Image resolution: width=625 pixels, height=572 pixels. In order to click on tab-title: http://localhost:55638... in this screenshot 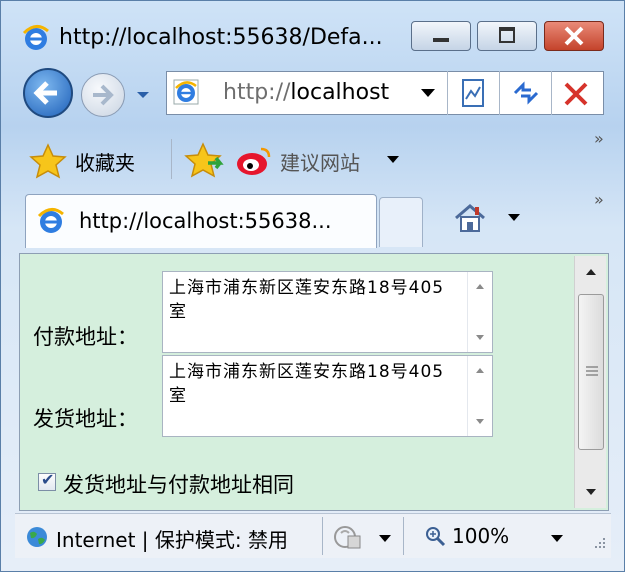, I will do `click(205, 221)`.